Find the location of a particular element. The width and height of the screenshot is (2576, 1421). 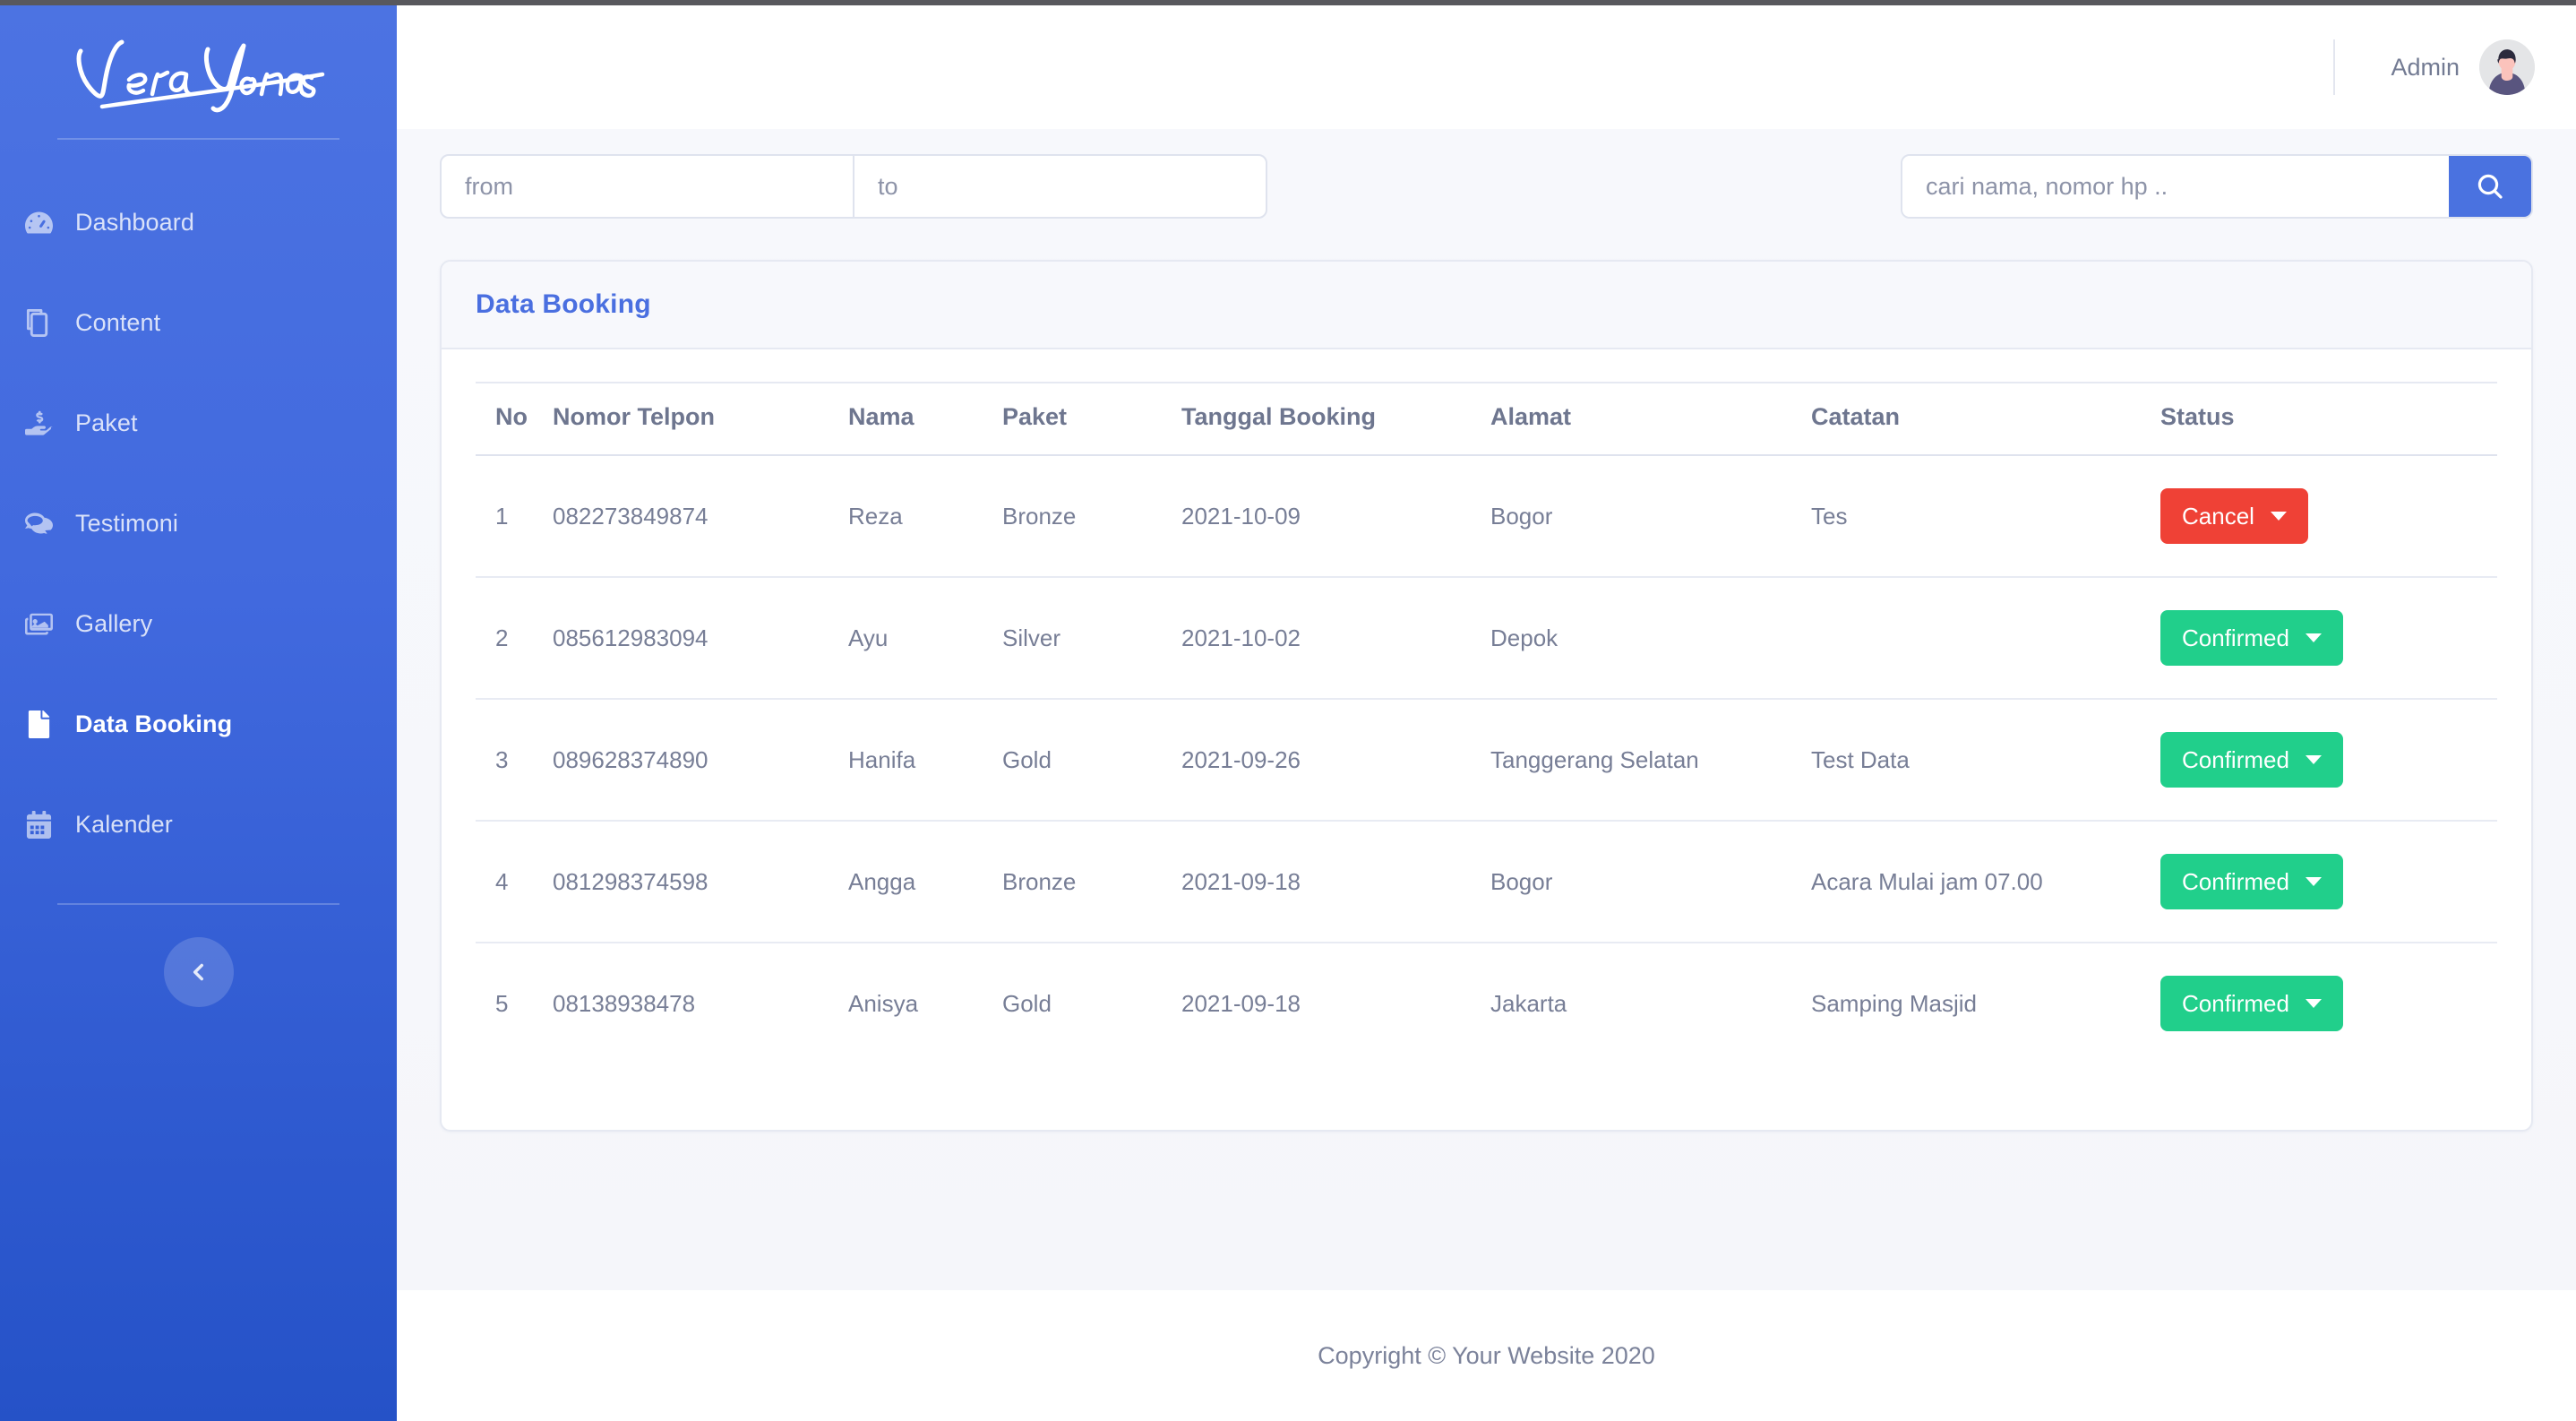

sidebar-item-data-booking: Data Booking is located at coordinates (198, 724).